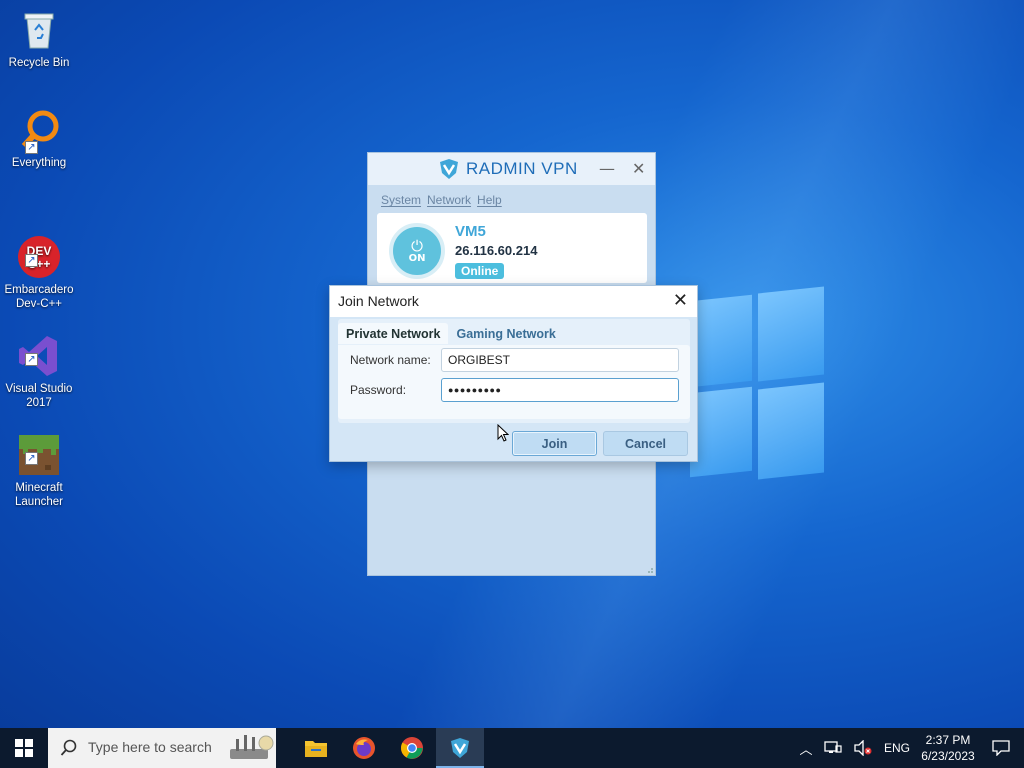 This screenshot has height=768, width=1024. I want to click on password-label: Password:, so click(378, 390).